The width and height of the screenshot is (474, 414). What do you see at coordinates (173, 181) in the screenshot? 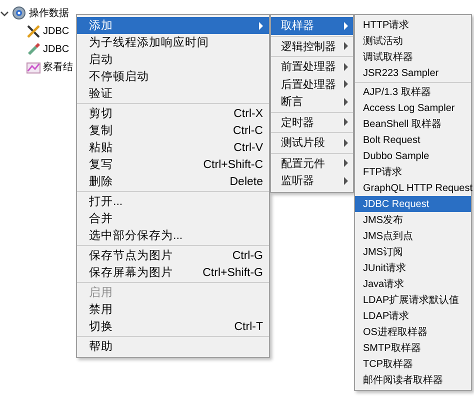
I see `menu-item: 删除 Delete` at bounding box center [173, 181].